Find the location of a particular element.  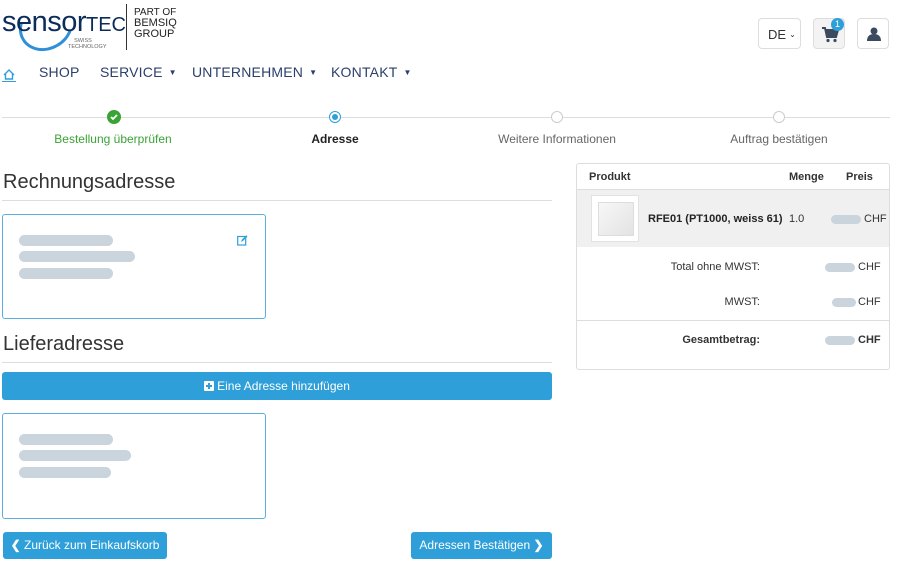

check-icon is located at coordinates (114, 117).